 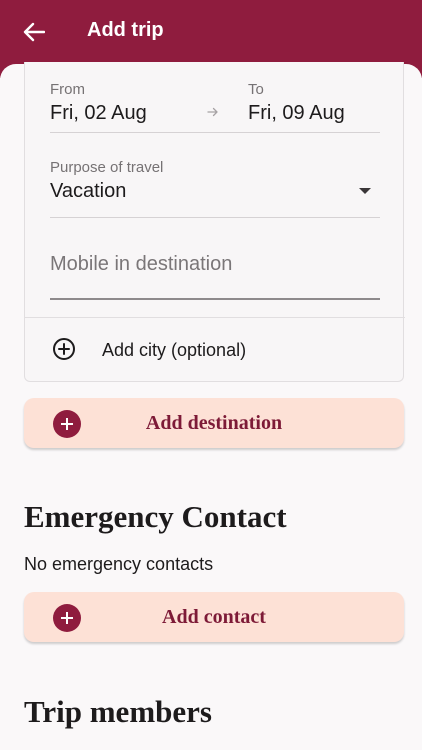 I want to click on date-divider, so click(x=215, y=132).